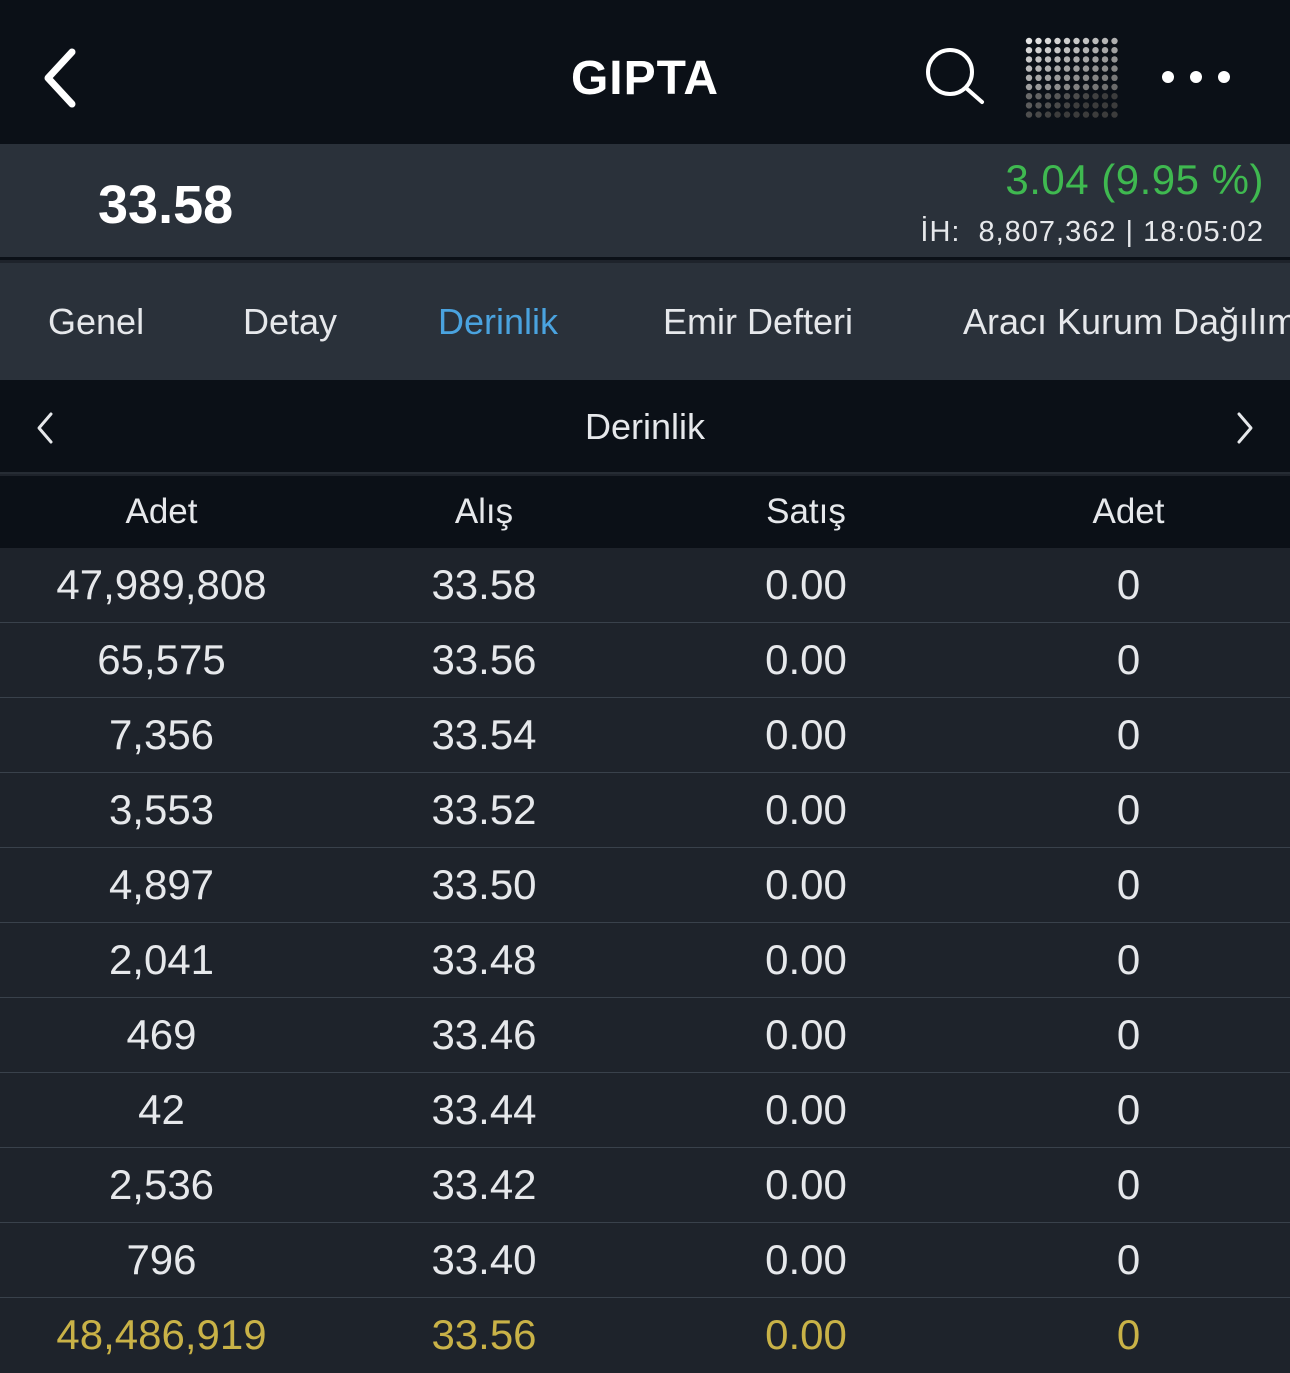  I want to click on bid-quantity-cell: 2,536, so click(161, 1184).